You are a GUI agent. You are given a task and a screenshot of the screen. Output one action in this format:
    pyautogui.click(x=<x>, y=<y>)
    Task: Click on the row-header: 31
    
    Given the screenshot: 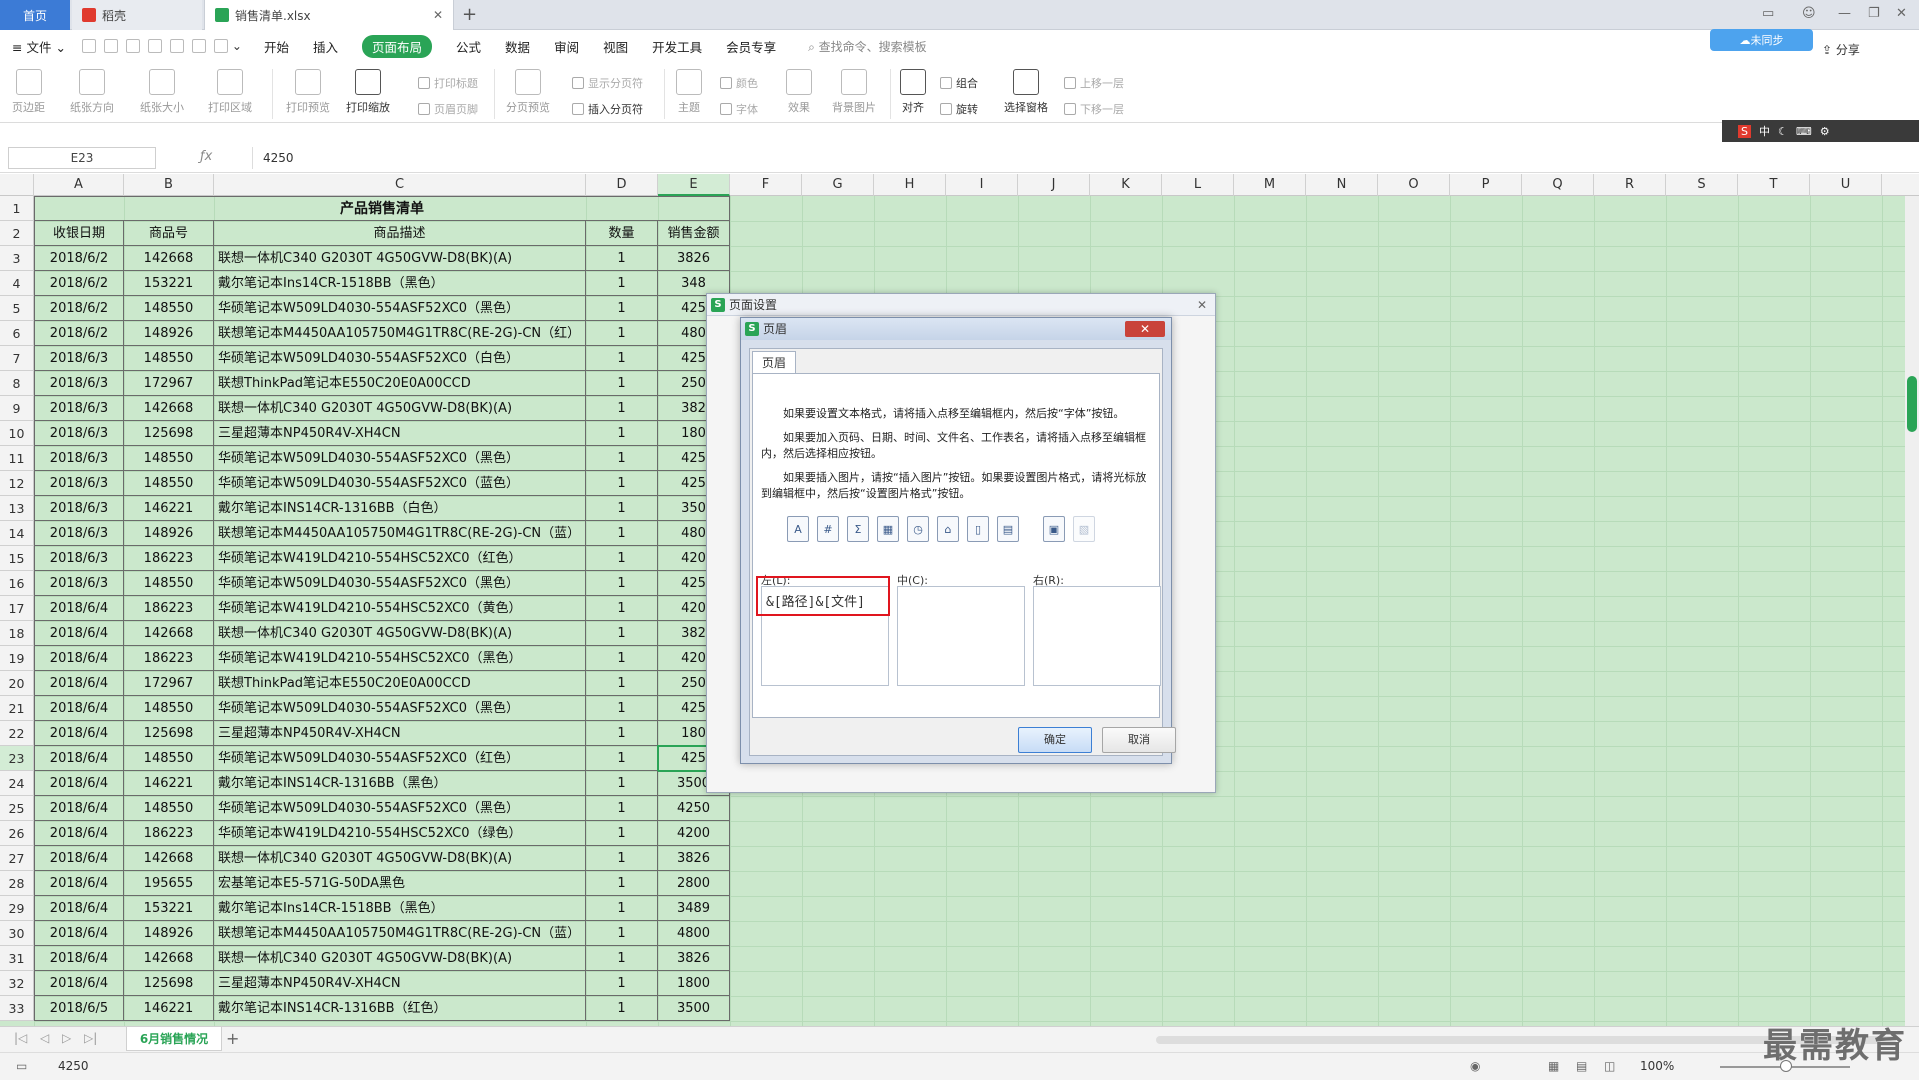 What is the action you would take?
    pyautogui.click(x=17, y=958)
    